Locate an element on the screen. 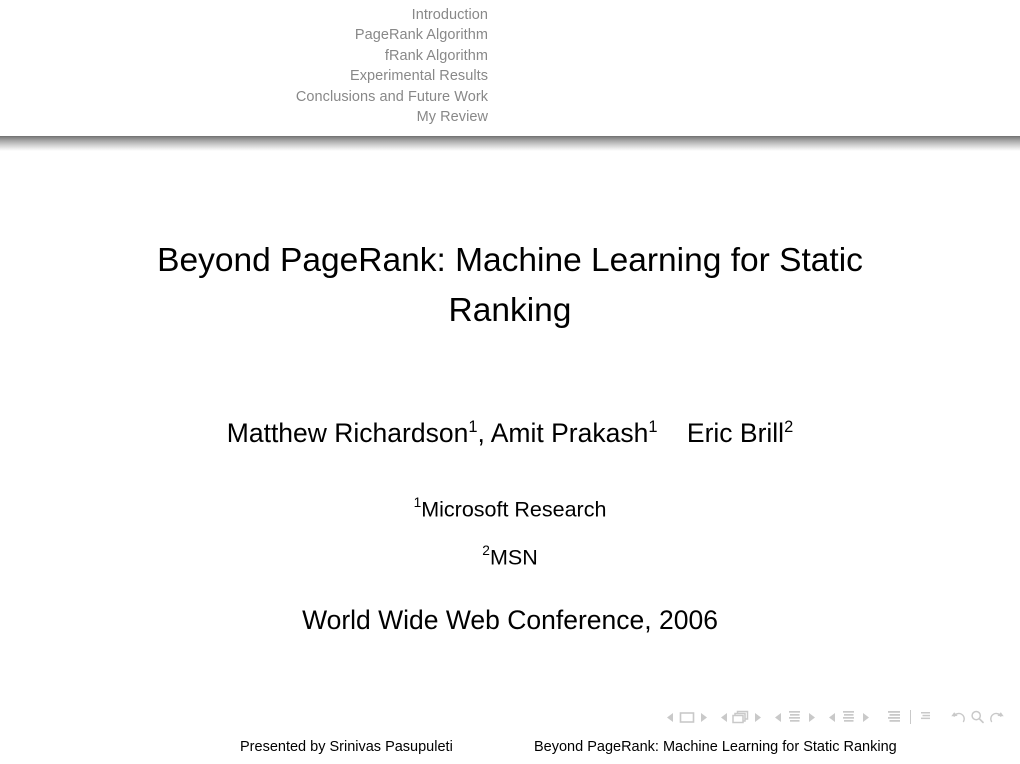 The width and height of the screenshot is (1020, 764). next-frame-icon is located at coordinates (757, 717).